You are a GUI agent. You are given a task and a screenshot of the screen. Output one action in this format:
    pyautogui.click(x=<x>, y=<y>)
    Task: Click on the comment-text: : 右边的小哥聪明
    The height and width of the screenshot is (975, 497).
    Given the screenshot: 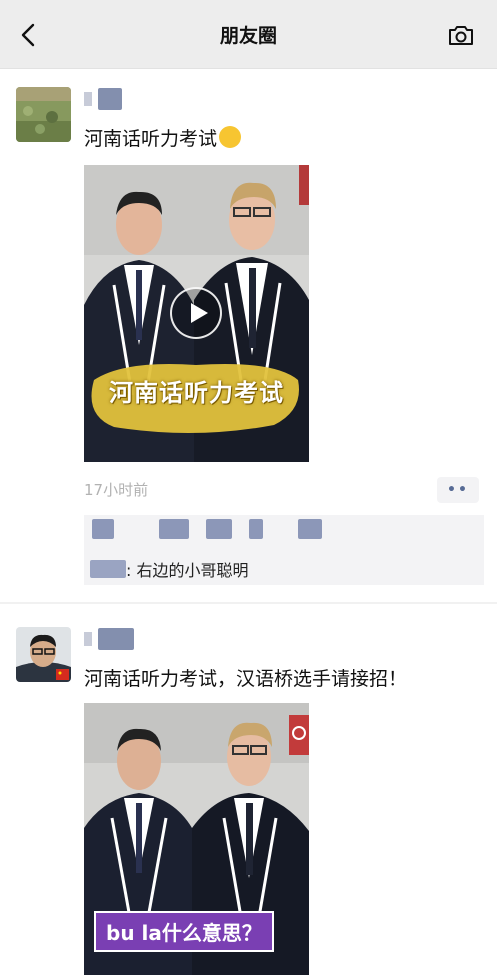 What is the action you would take?
    pyautogui.click(x=187, y=570)
    